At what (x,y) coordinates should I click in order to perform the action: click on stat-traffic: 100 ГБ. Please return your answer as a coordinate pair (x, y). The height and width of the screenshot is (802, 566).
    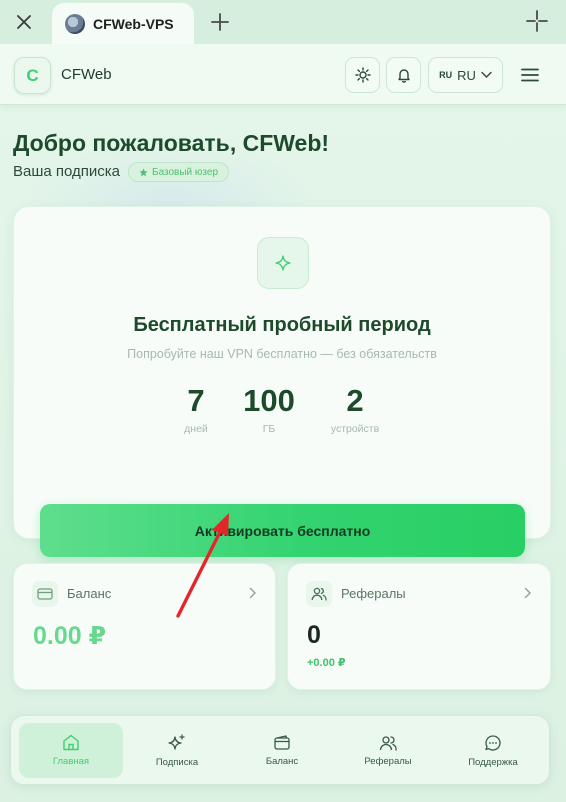
    Looking at the image, I should click on (269, 409).